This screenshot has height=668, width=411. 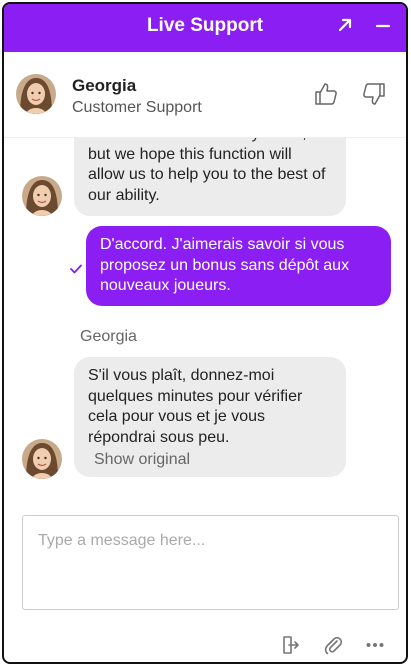 What do you see at coordinates (205, 28) in the screenshot?
I see `title-bar: Live Support` at bounding box center [205, 28].